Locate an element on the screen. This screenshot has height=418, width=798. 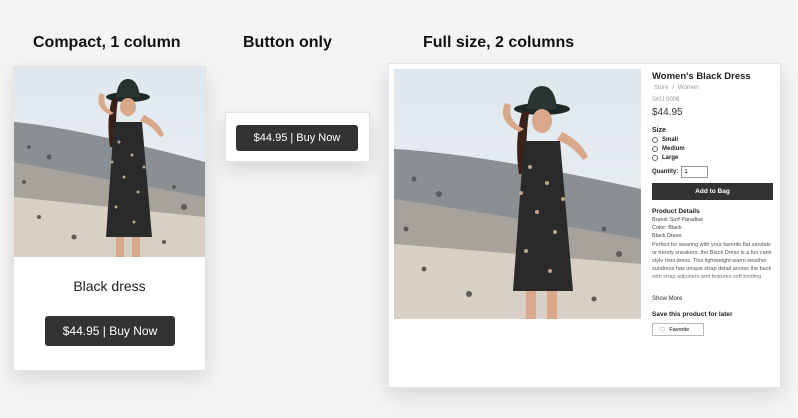
product-title: Black dress is located at coordinates (109, 286).